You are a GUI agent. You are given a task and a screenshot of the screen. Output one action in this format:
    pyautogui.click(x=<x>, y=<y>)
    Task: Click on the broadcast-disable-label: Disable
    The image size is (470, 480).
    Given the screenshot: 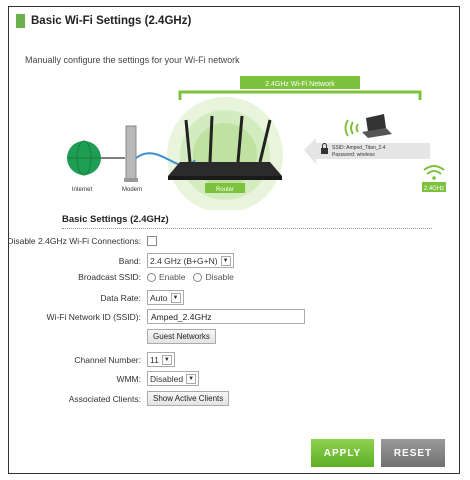 What is the action you would take?
    pyautogui.click(x=219, y=277)
    